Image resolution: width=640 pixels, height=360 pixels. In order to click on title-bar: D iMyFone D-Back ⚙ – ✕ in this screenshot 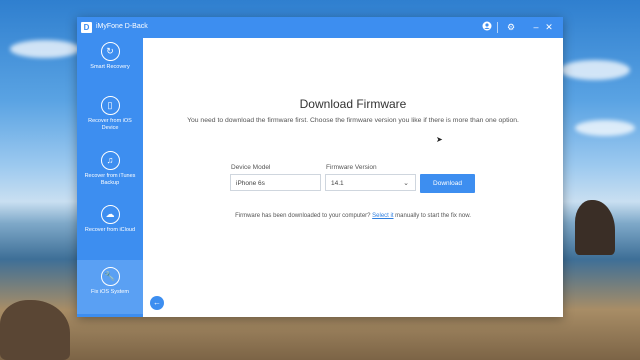, I will do `click(320, 27)`.